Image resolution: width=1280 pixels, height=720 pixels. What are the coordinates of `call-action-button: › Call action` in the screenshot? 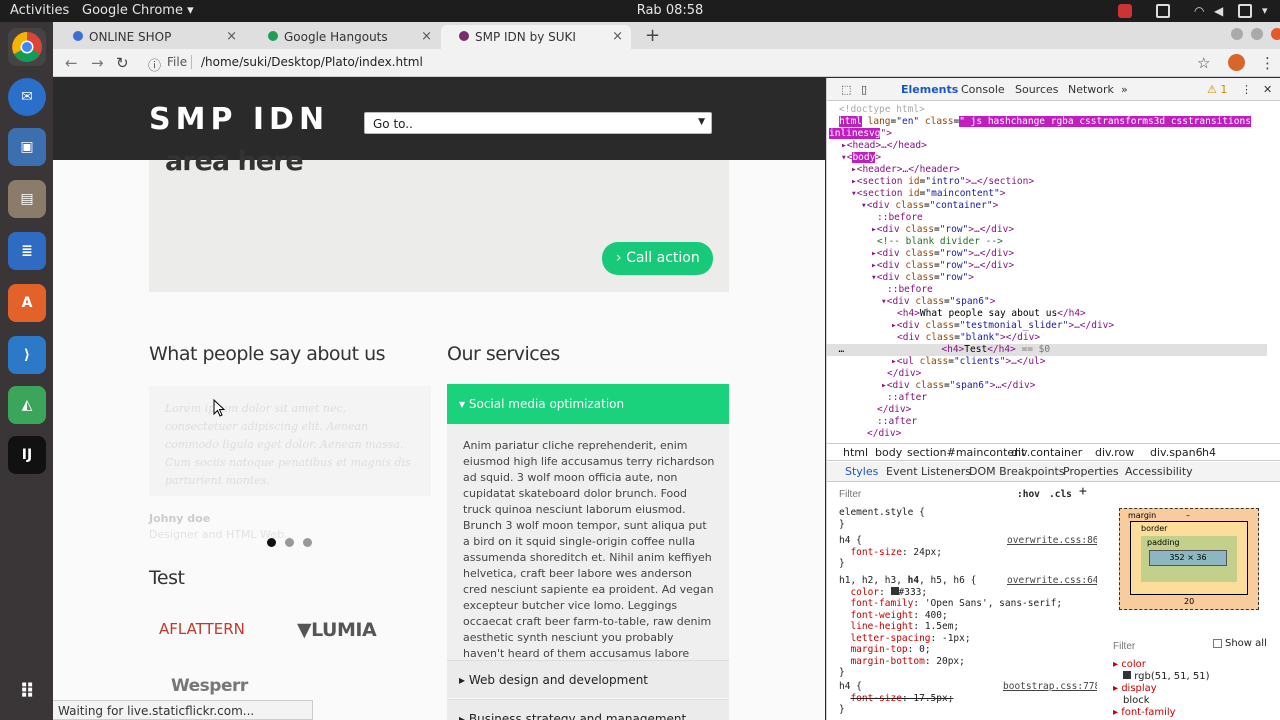 It's located at (657, 258).